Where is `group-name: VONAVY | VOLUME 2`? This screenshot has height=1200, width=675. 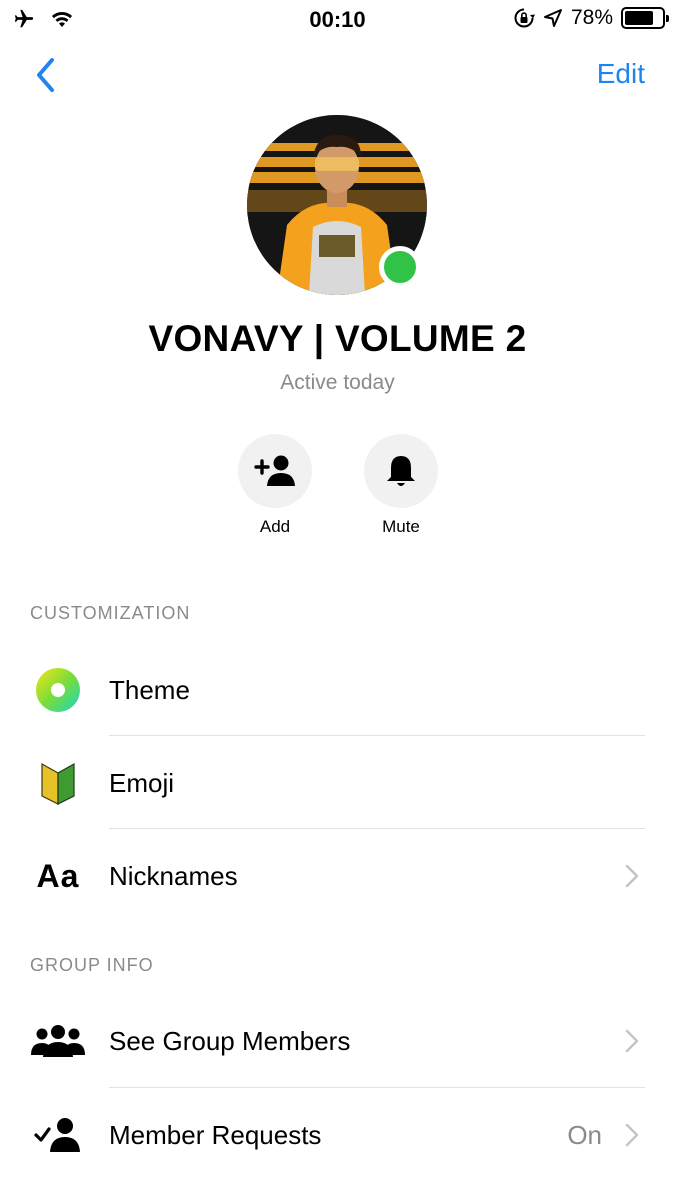 group-name: VONAVY | VOLUME 2 is located at coordinates (337, 338).